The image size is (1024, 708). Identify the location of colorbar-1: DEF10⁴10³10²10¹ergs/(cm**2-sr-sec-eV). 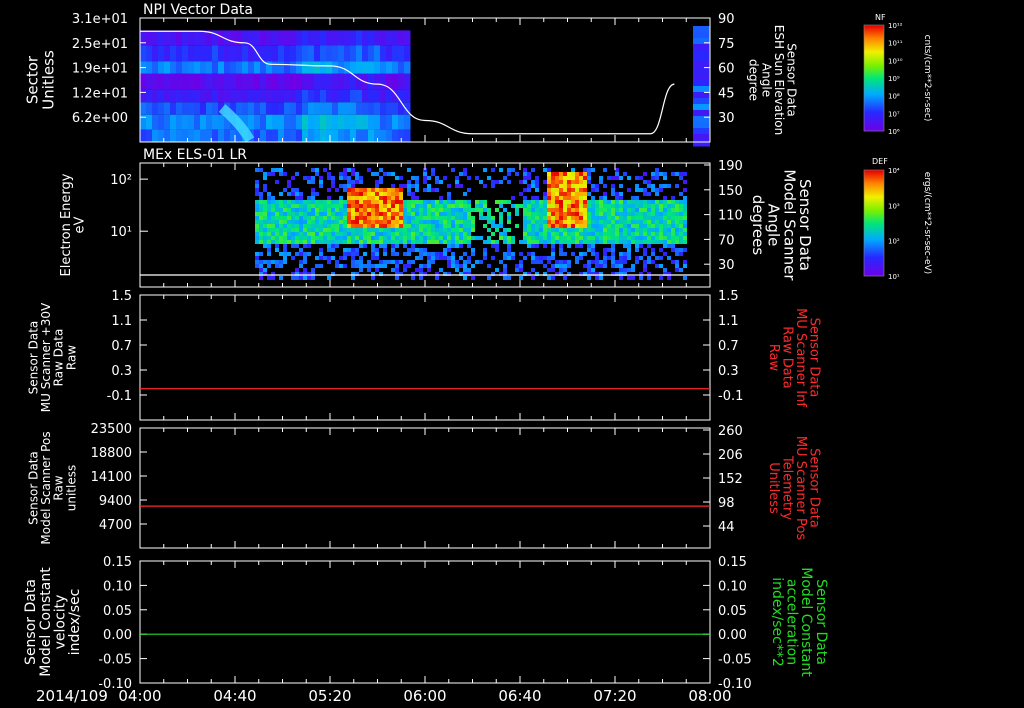
(897, 219).